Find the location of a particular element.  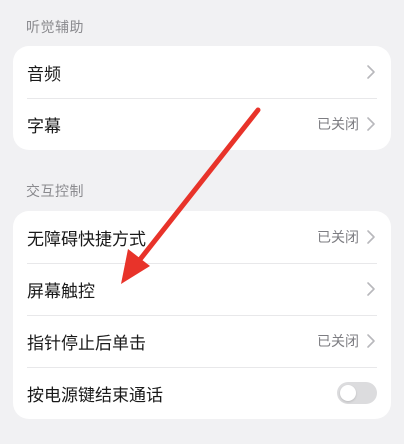

section-header-interaction: 交互控制 is located at coordinates (55, 192).